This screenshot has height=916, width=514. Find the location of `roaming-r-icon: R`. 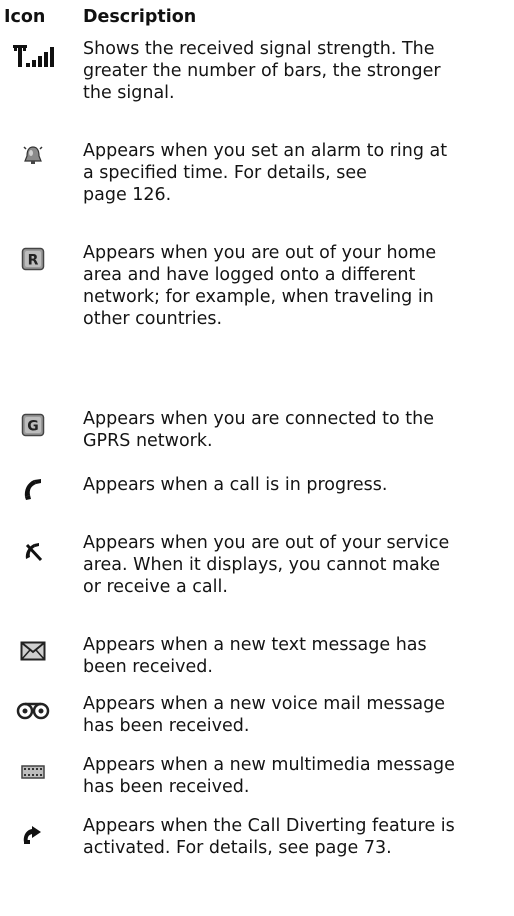

roaming-r-icon: R is located at coordinates (33, 262).